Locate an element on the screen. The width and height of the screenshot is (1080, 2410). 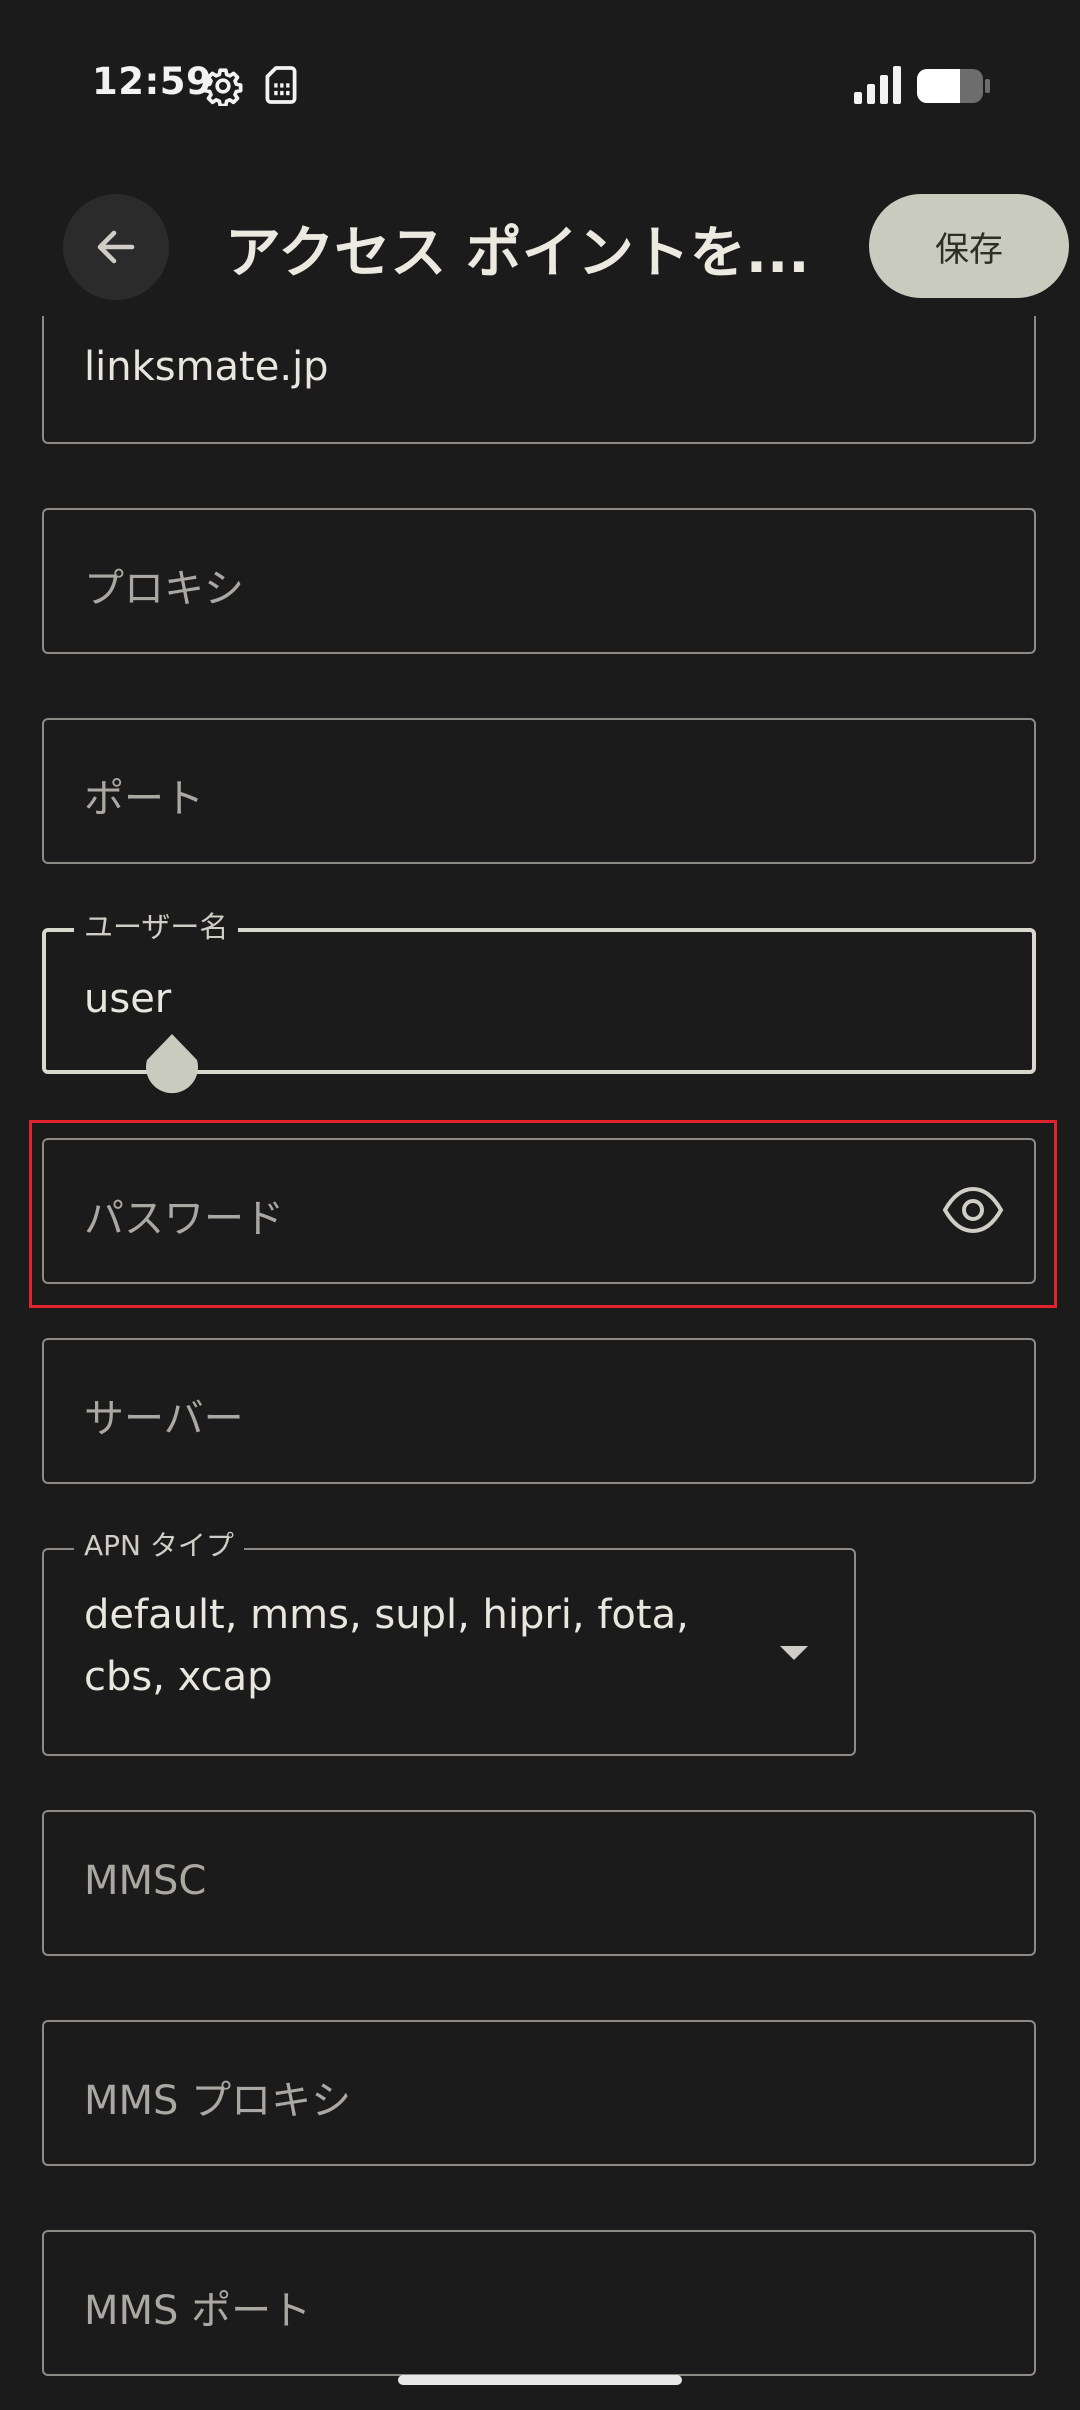
chevron-down-icon is located at coordinates (794, 1653).